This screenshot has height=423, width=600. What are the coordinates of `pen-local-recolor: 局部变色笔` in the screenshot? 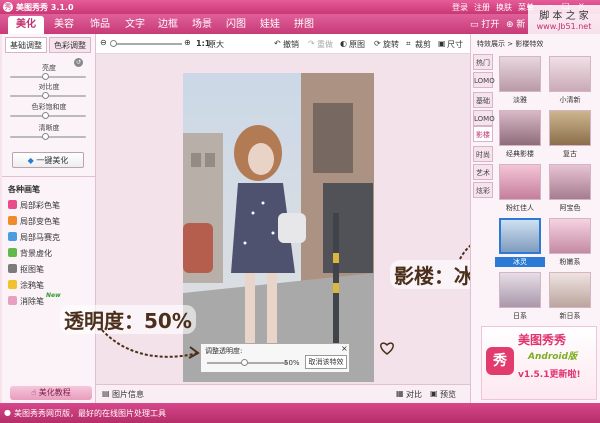 It's located at (34, 222).